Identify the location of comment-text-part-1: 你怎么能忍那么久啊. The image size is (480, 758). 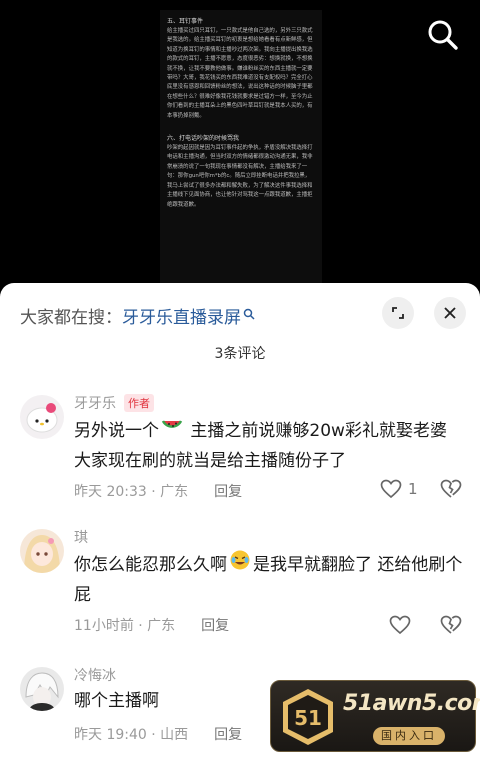
(150, 565).